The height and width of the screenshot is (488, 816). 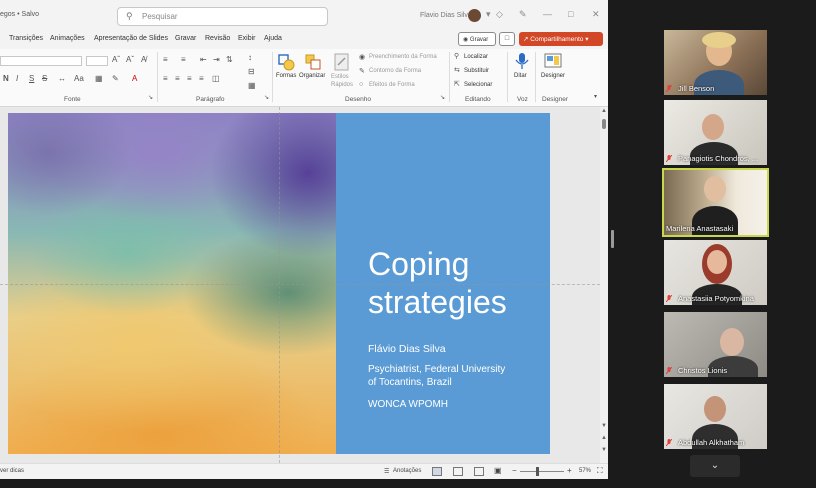 What do you see at coordinates (542, 471) in the screenshot?
I see `zoom-slider` at bounding box center [542, 471].